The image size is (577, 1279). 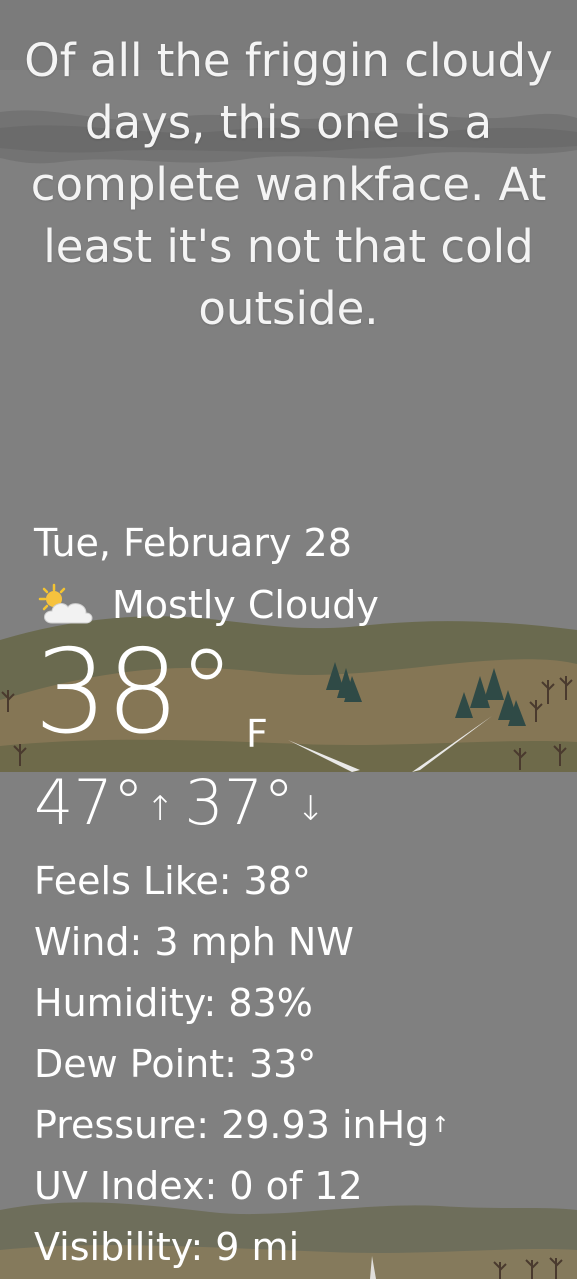 What do you see at coordinates (135, 692) in the screenshot?
I see `current-temperature: 38°` at bounding box center [135, 692].